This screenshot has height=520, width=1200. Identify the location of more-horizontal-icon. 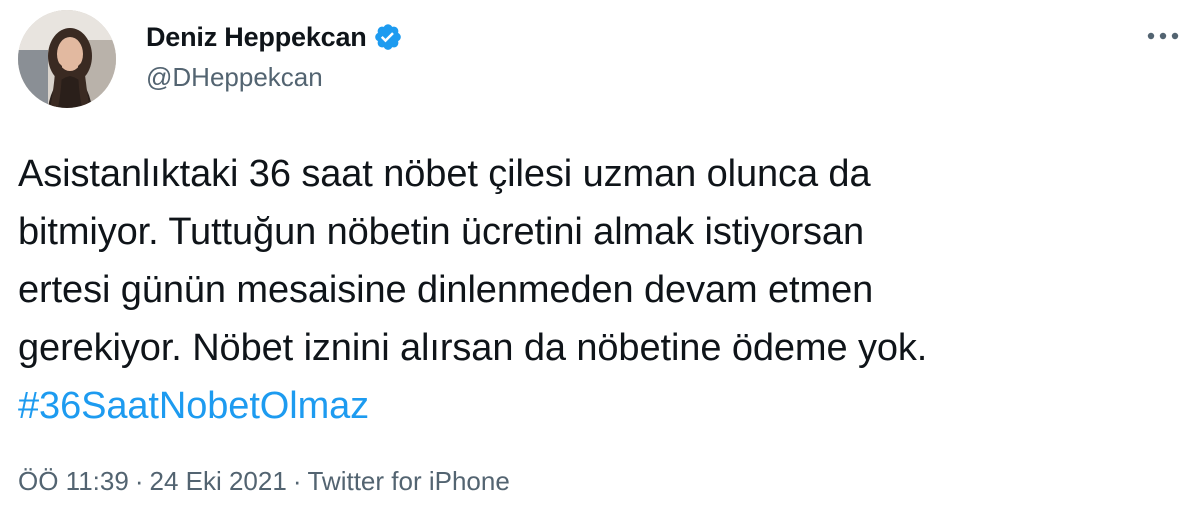
(1163, 36).